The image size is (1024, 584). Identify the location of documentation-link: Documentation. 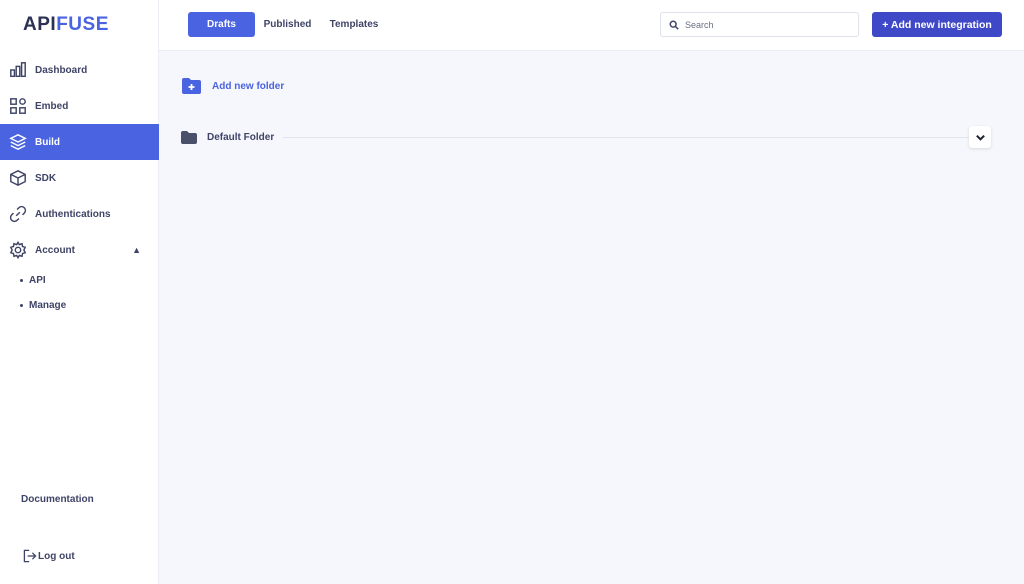
(57, 499).